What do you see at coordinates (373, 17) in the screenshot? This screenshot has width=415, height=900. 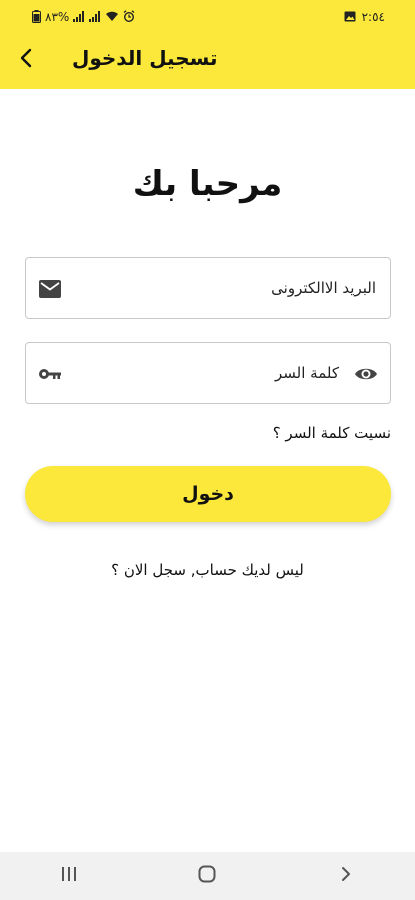 I see `status-time: ٢:٥٤` at bounding box center [373, 17].